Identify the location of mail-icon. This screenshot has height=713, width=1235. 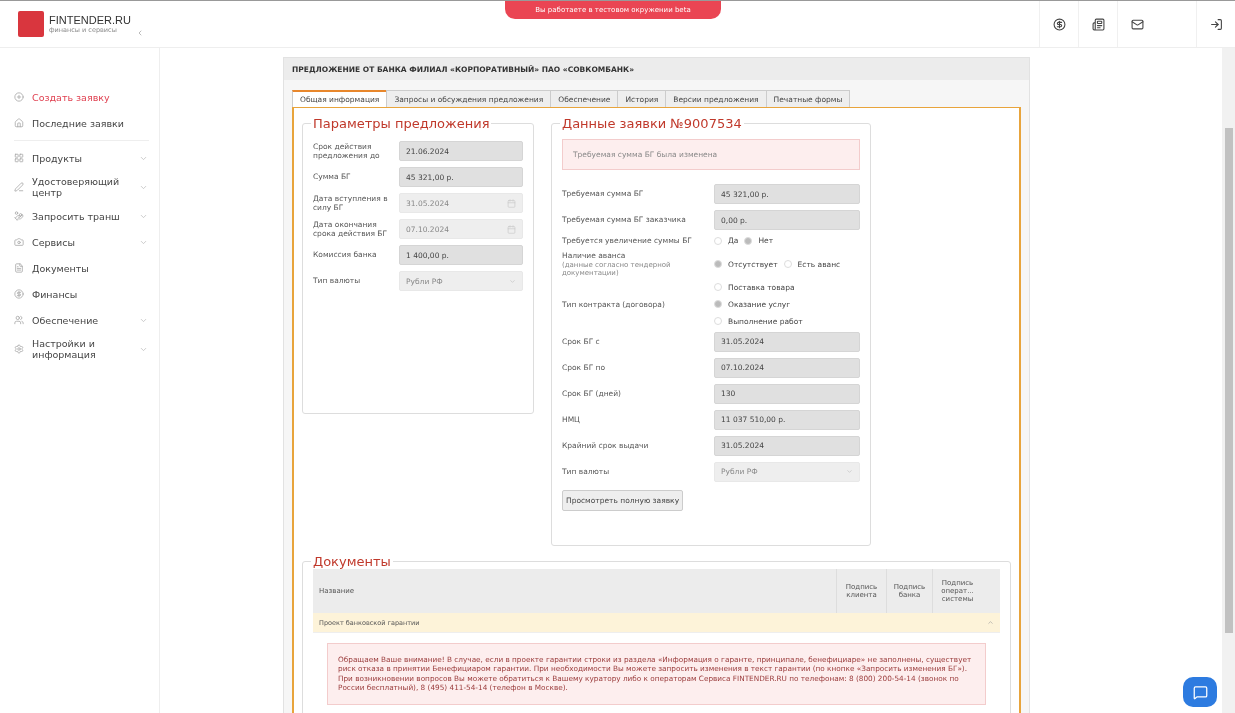
(1137, 24).